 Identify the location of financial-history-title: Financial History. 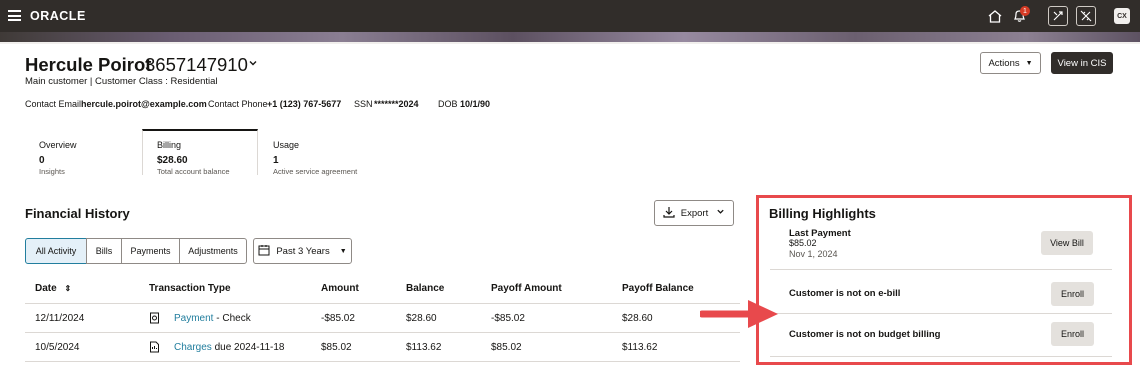
(77, 213).